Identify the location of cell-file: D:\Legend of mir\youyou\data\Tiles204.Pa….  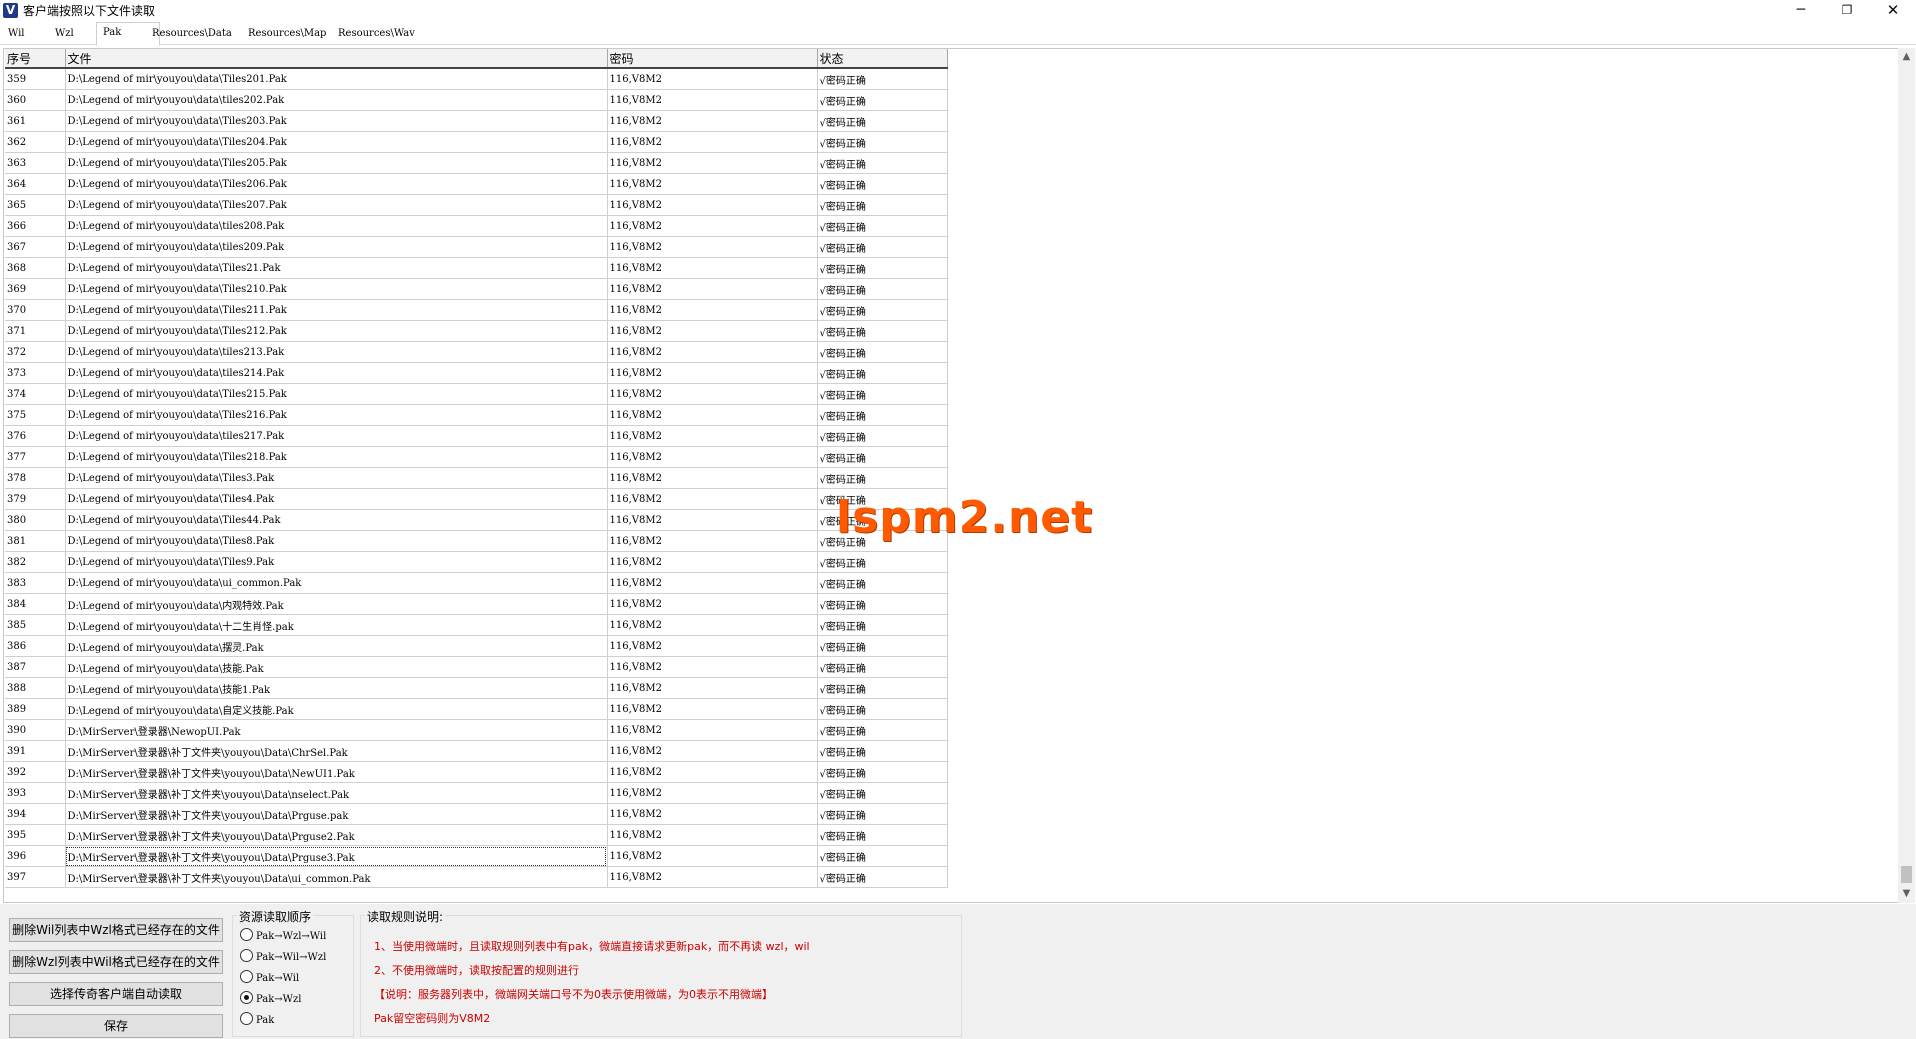
(336, 142).